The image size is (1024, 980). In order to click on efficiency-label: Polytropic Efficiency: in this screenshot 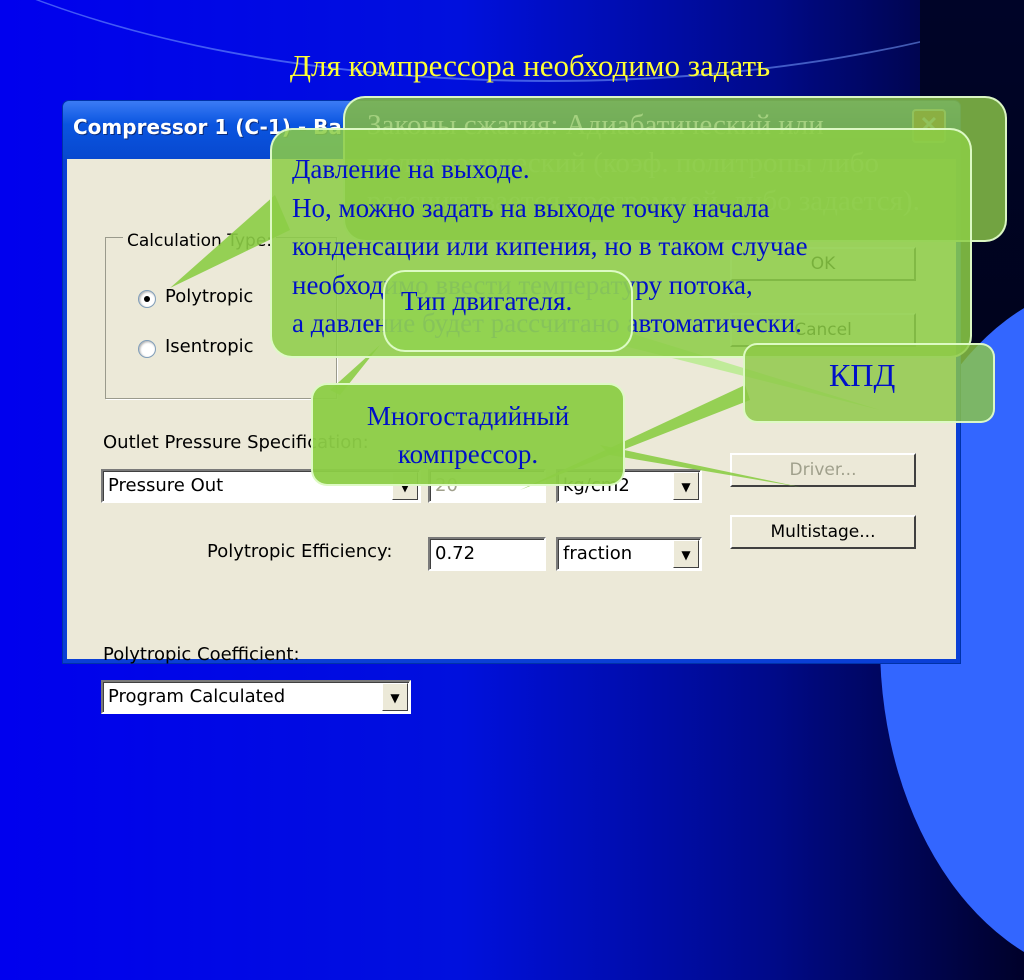, I will do `click(300, 551)`.